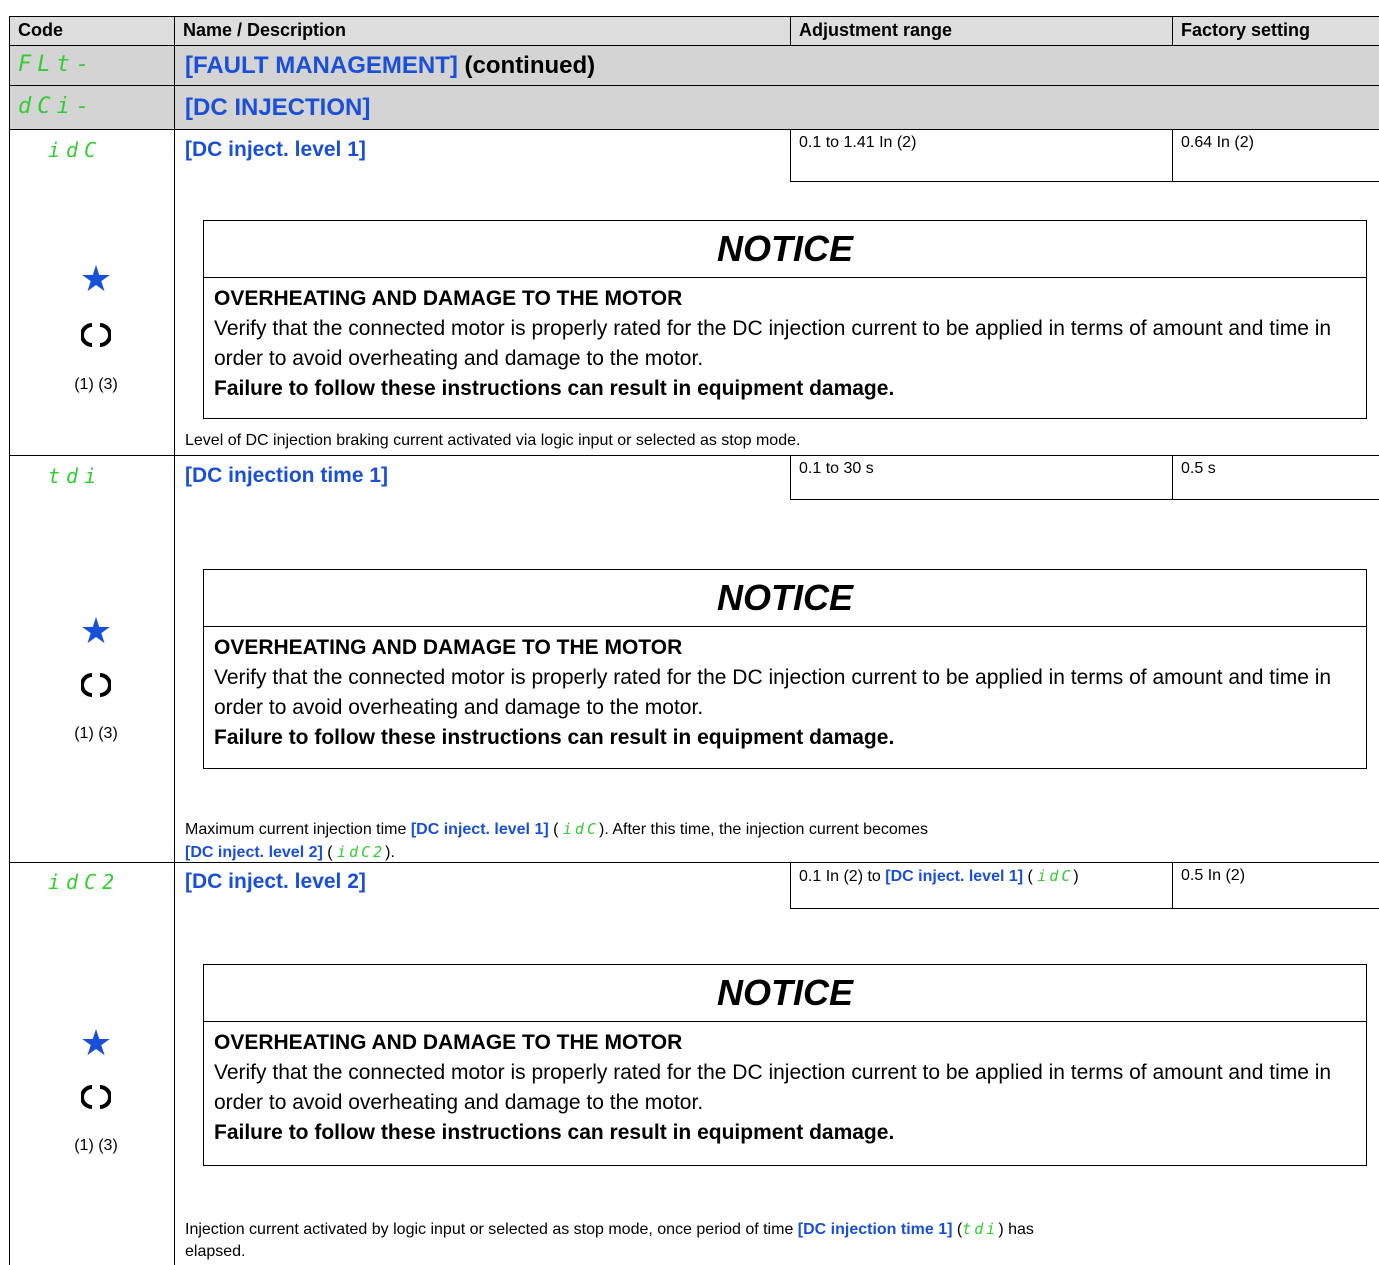 The height and width of the screenshot is (1265, 1379). Describe the element at coordinates (92, 31) in the screenshot. I see `header-code: Code` at that location.